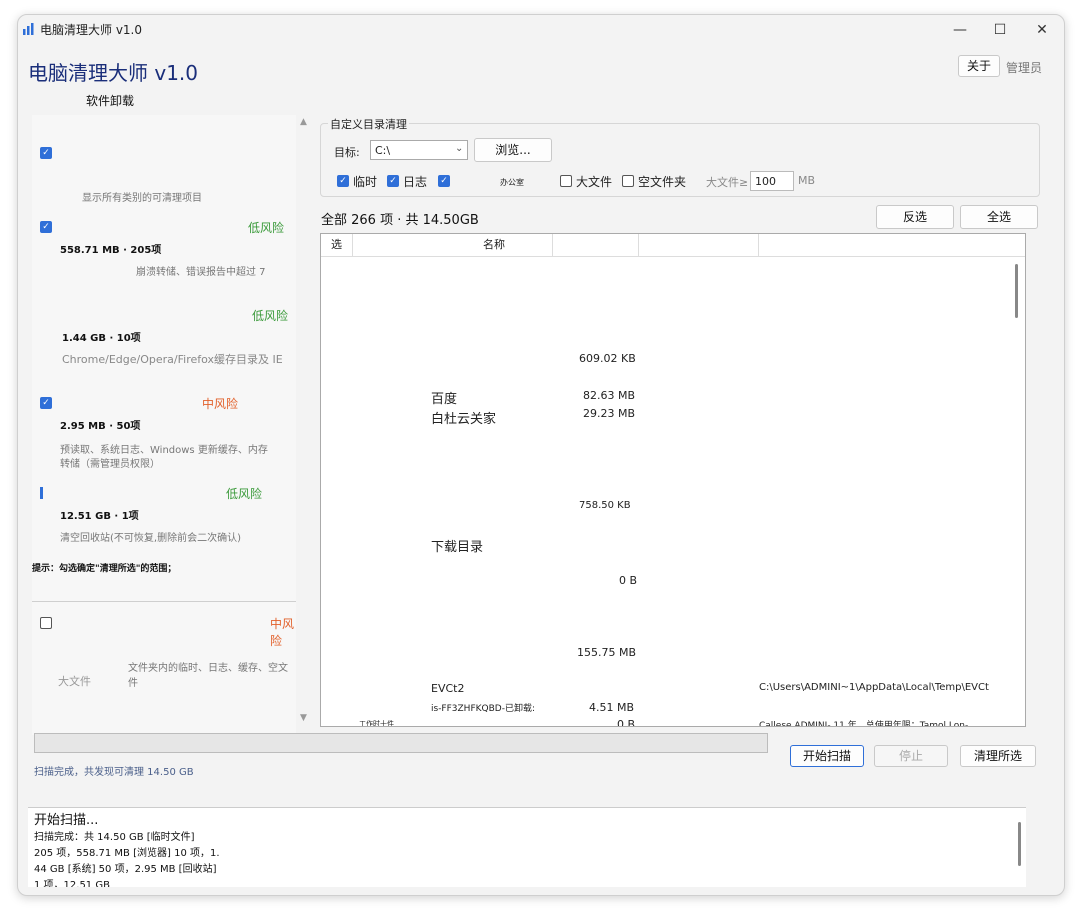 This screenshot has height=920, width=1080. Describe the element at coordinates (343, 181) in the screenshot. I see `filter-temp-checkbox: ✓` at that location.